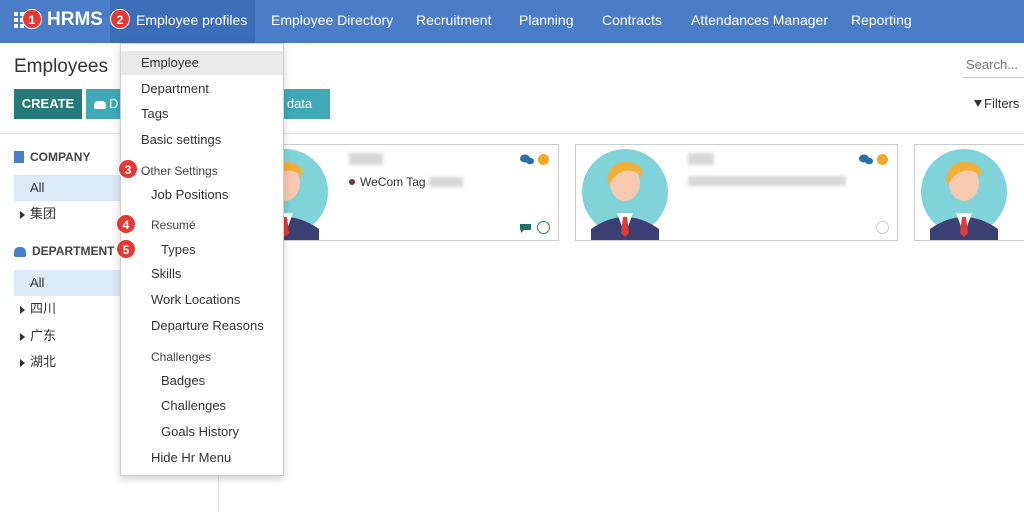 Image resolution: width=1024 pixels, height=512 pixels. Describe the element at coordinates (179, 171) in the screenshot. I see `menu-header-other-settings: Other Settings` at that location.